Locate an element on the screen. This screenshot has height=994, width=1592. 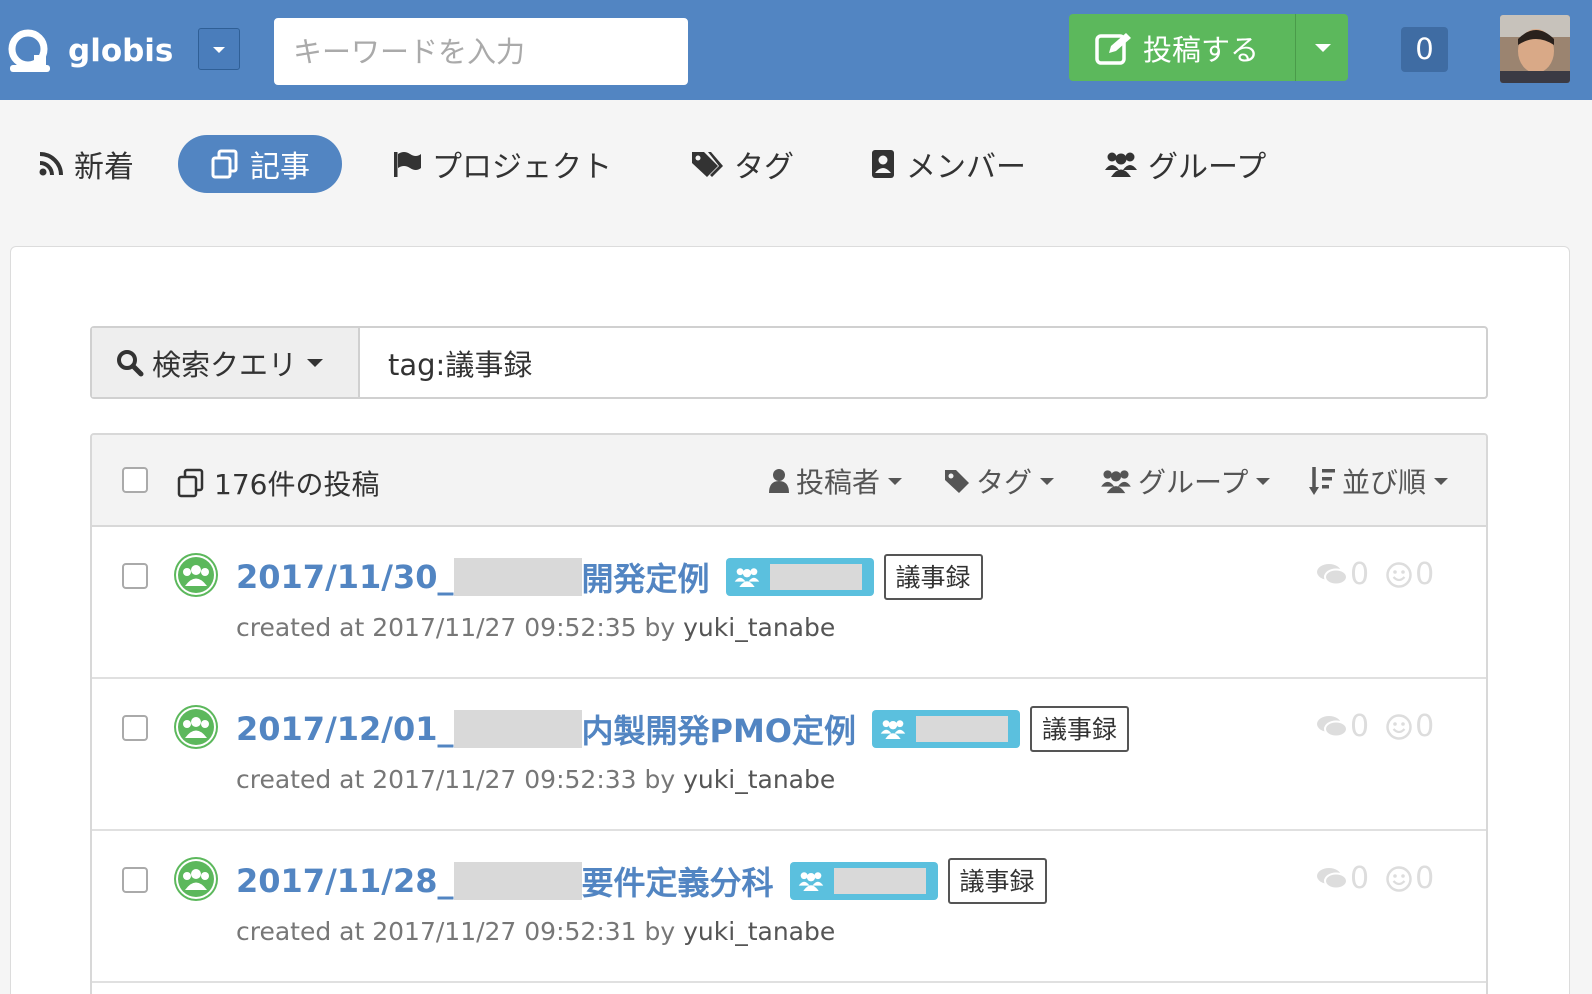
redacted-text is located at coordinates (517, 577).